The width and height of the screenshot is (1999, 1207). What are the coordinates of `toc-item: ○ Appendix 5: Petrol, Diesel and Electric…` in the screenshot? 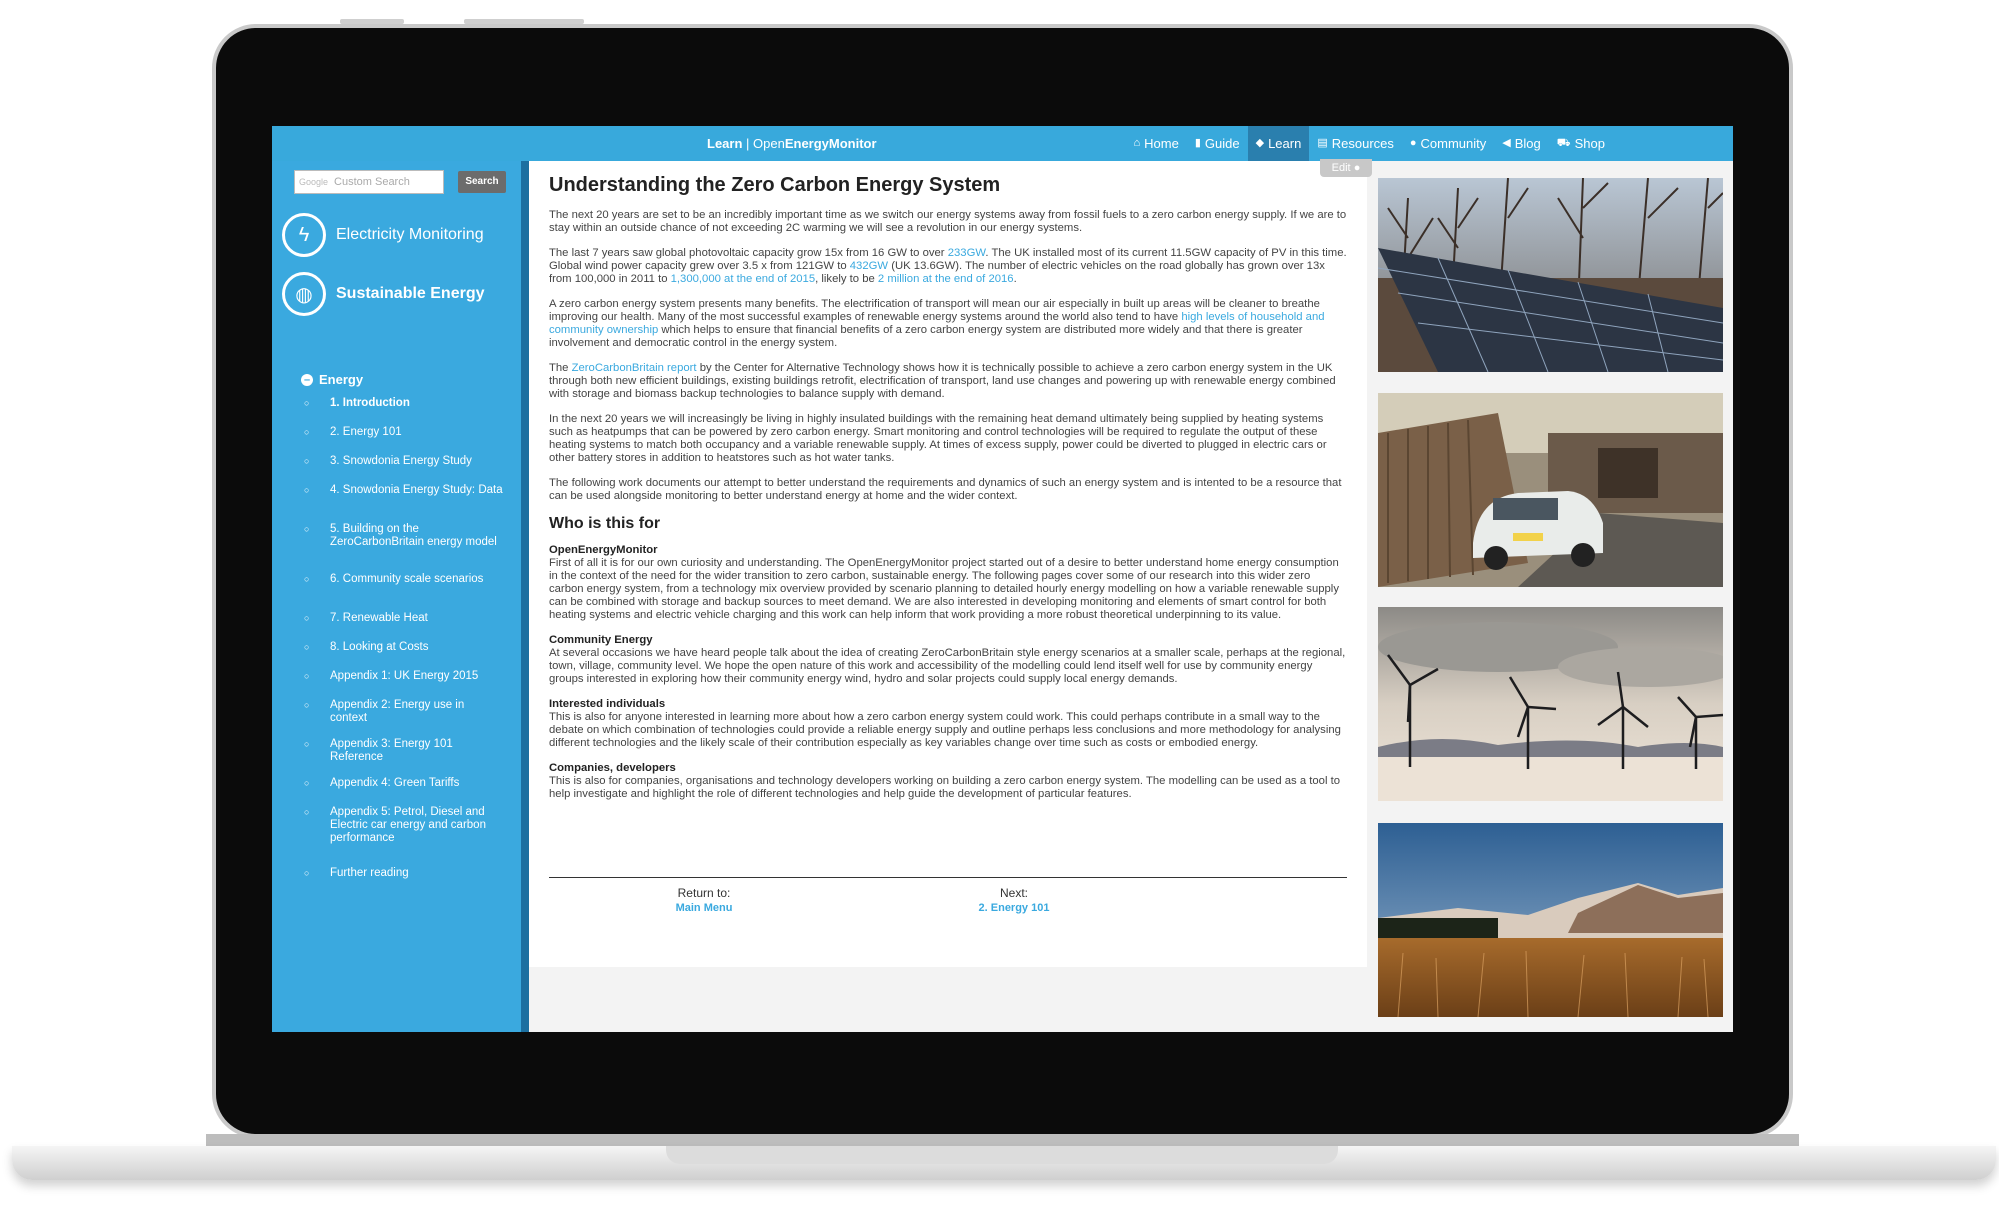 It's located at (404, 825).